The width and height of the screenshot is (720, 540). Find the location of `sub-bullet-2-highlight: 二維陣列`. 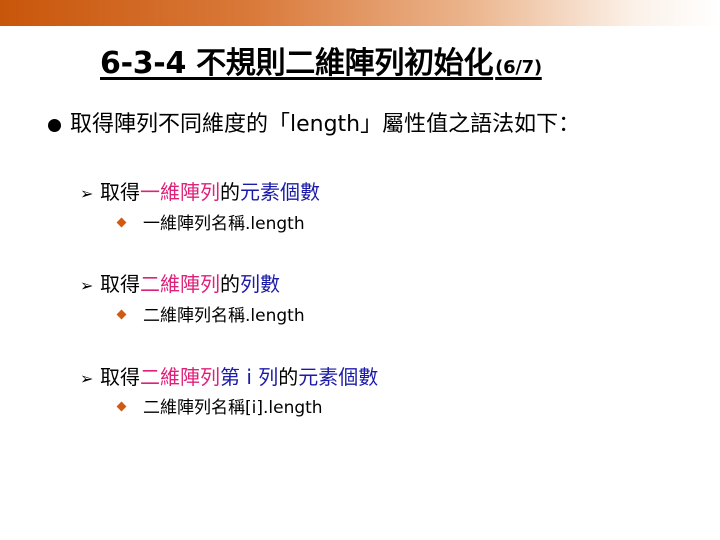

sub-bullet-2-highlight: 二維陣列 is located at coordinates (180, 284).